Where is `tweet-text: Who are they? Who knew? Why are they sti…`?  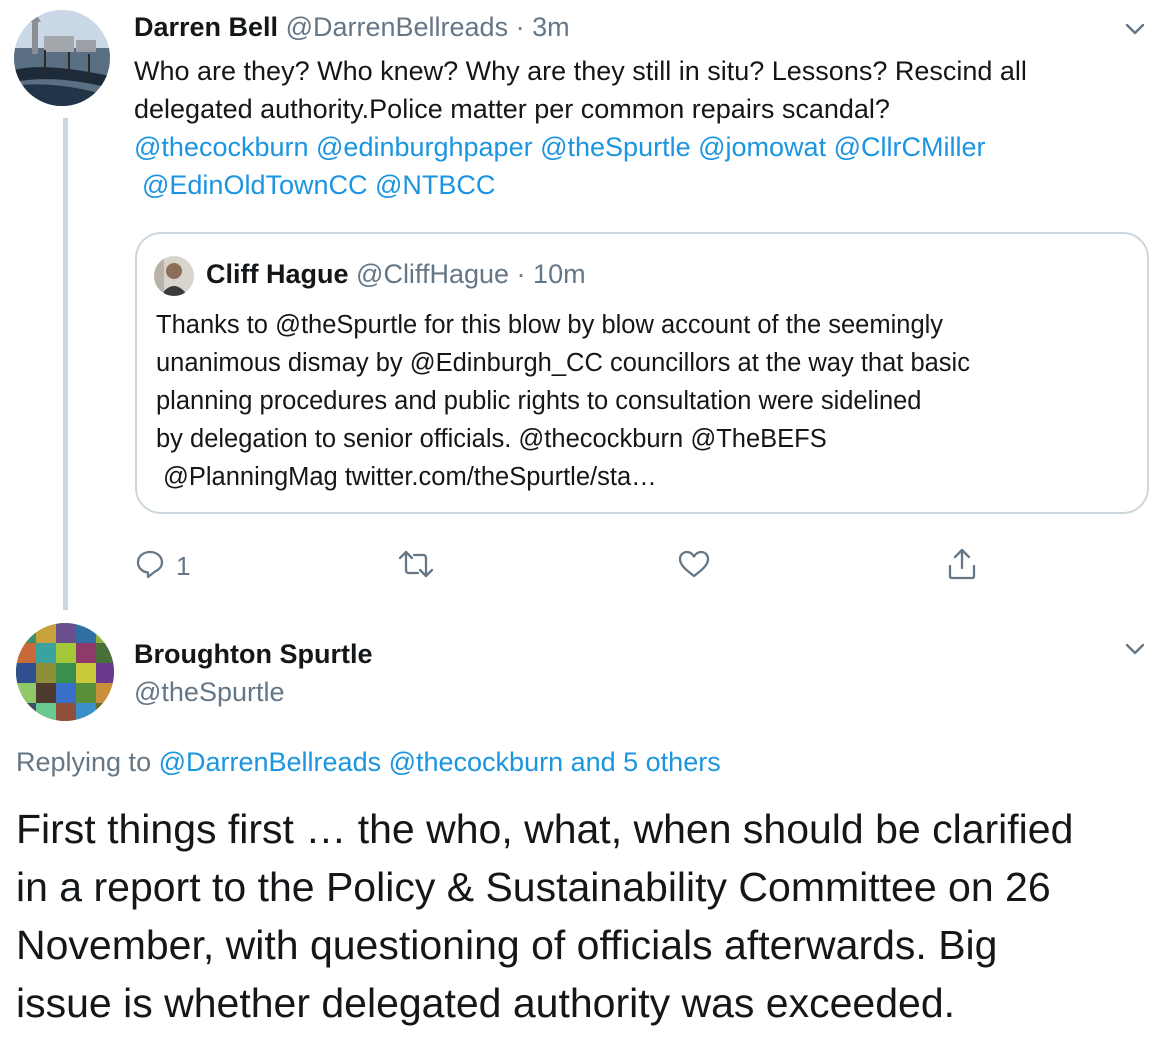
tweet-text: Who are they? Who knew? Why are they sti… is located at coordinates (644, 128).